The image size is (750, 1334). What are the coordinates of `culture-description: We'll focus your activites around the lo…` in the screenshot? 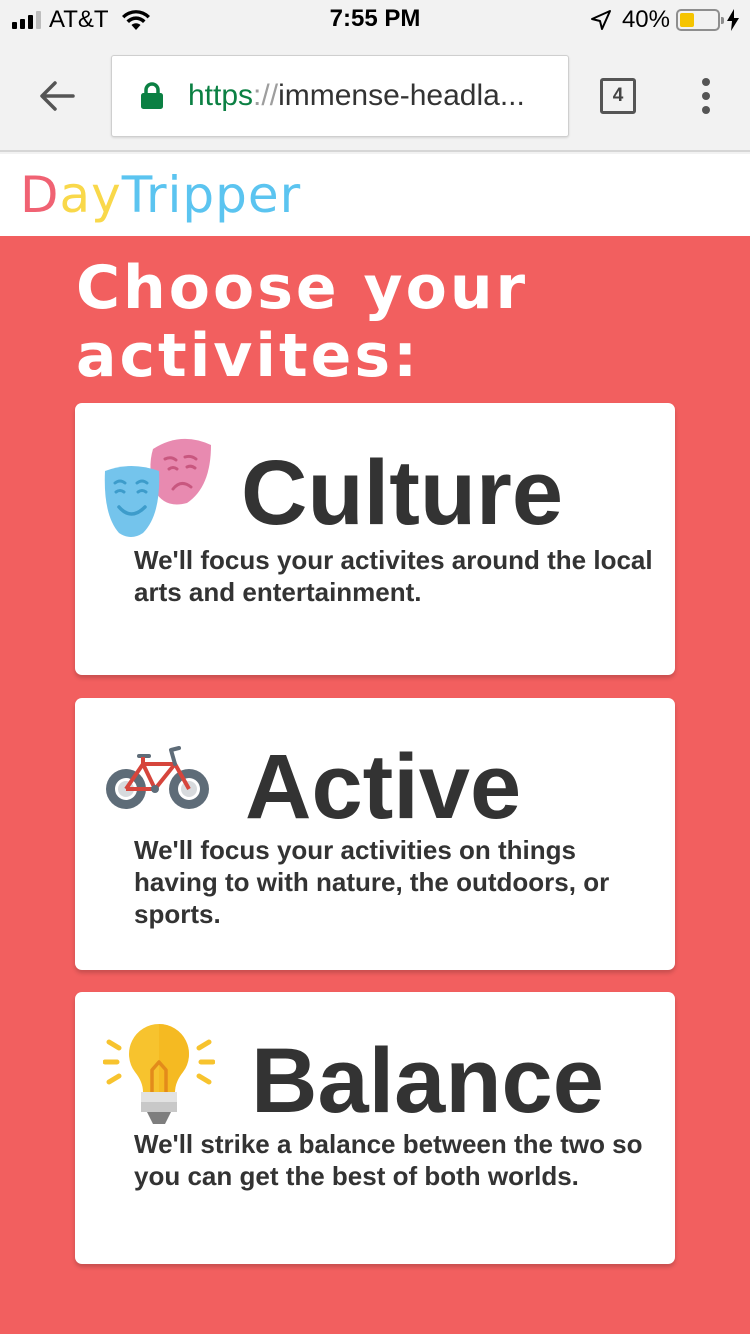 It's located at (393, 576).